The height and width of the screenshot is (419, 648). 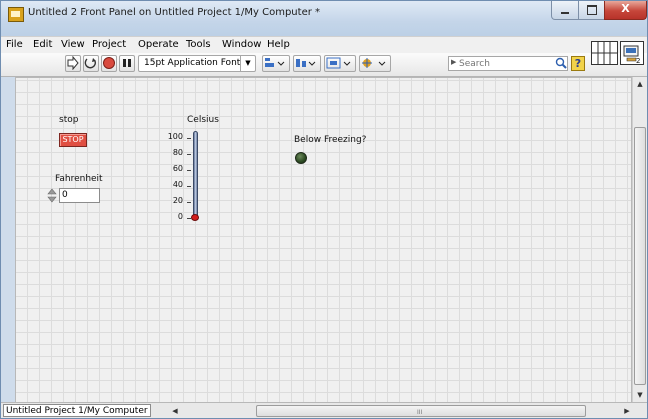 What do you see at coordinates (158, 44) in the screenshot?
I see `menu-operate: Operate` at bounding box center [158, 44].